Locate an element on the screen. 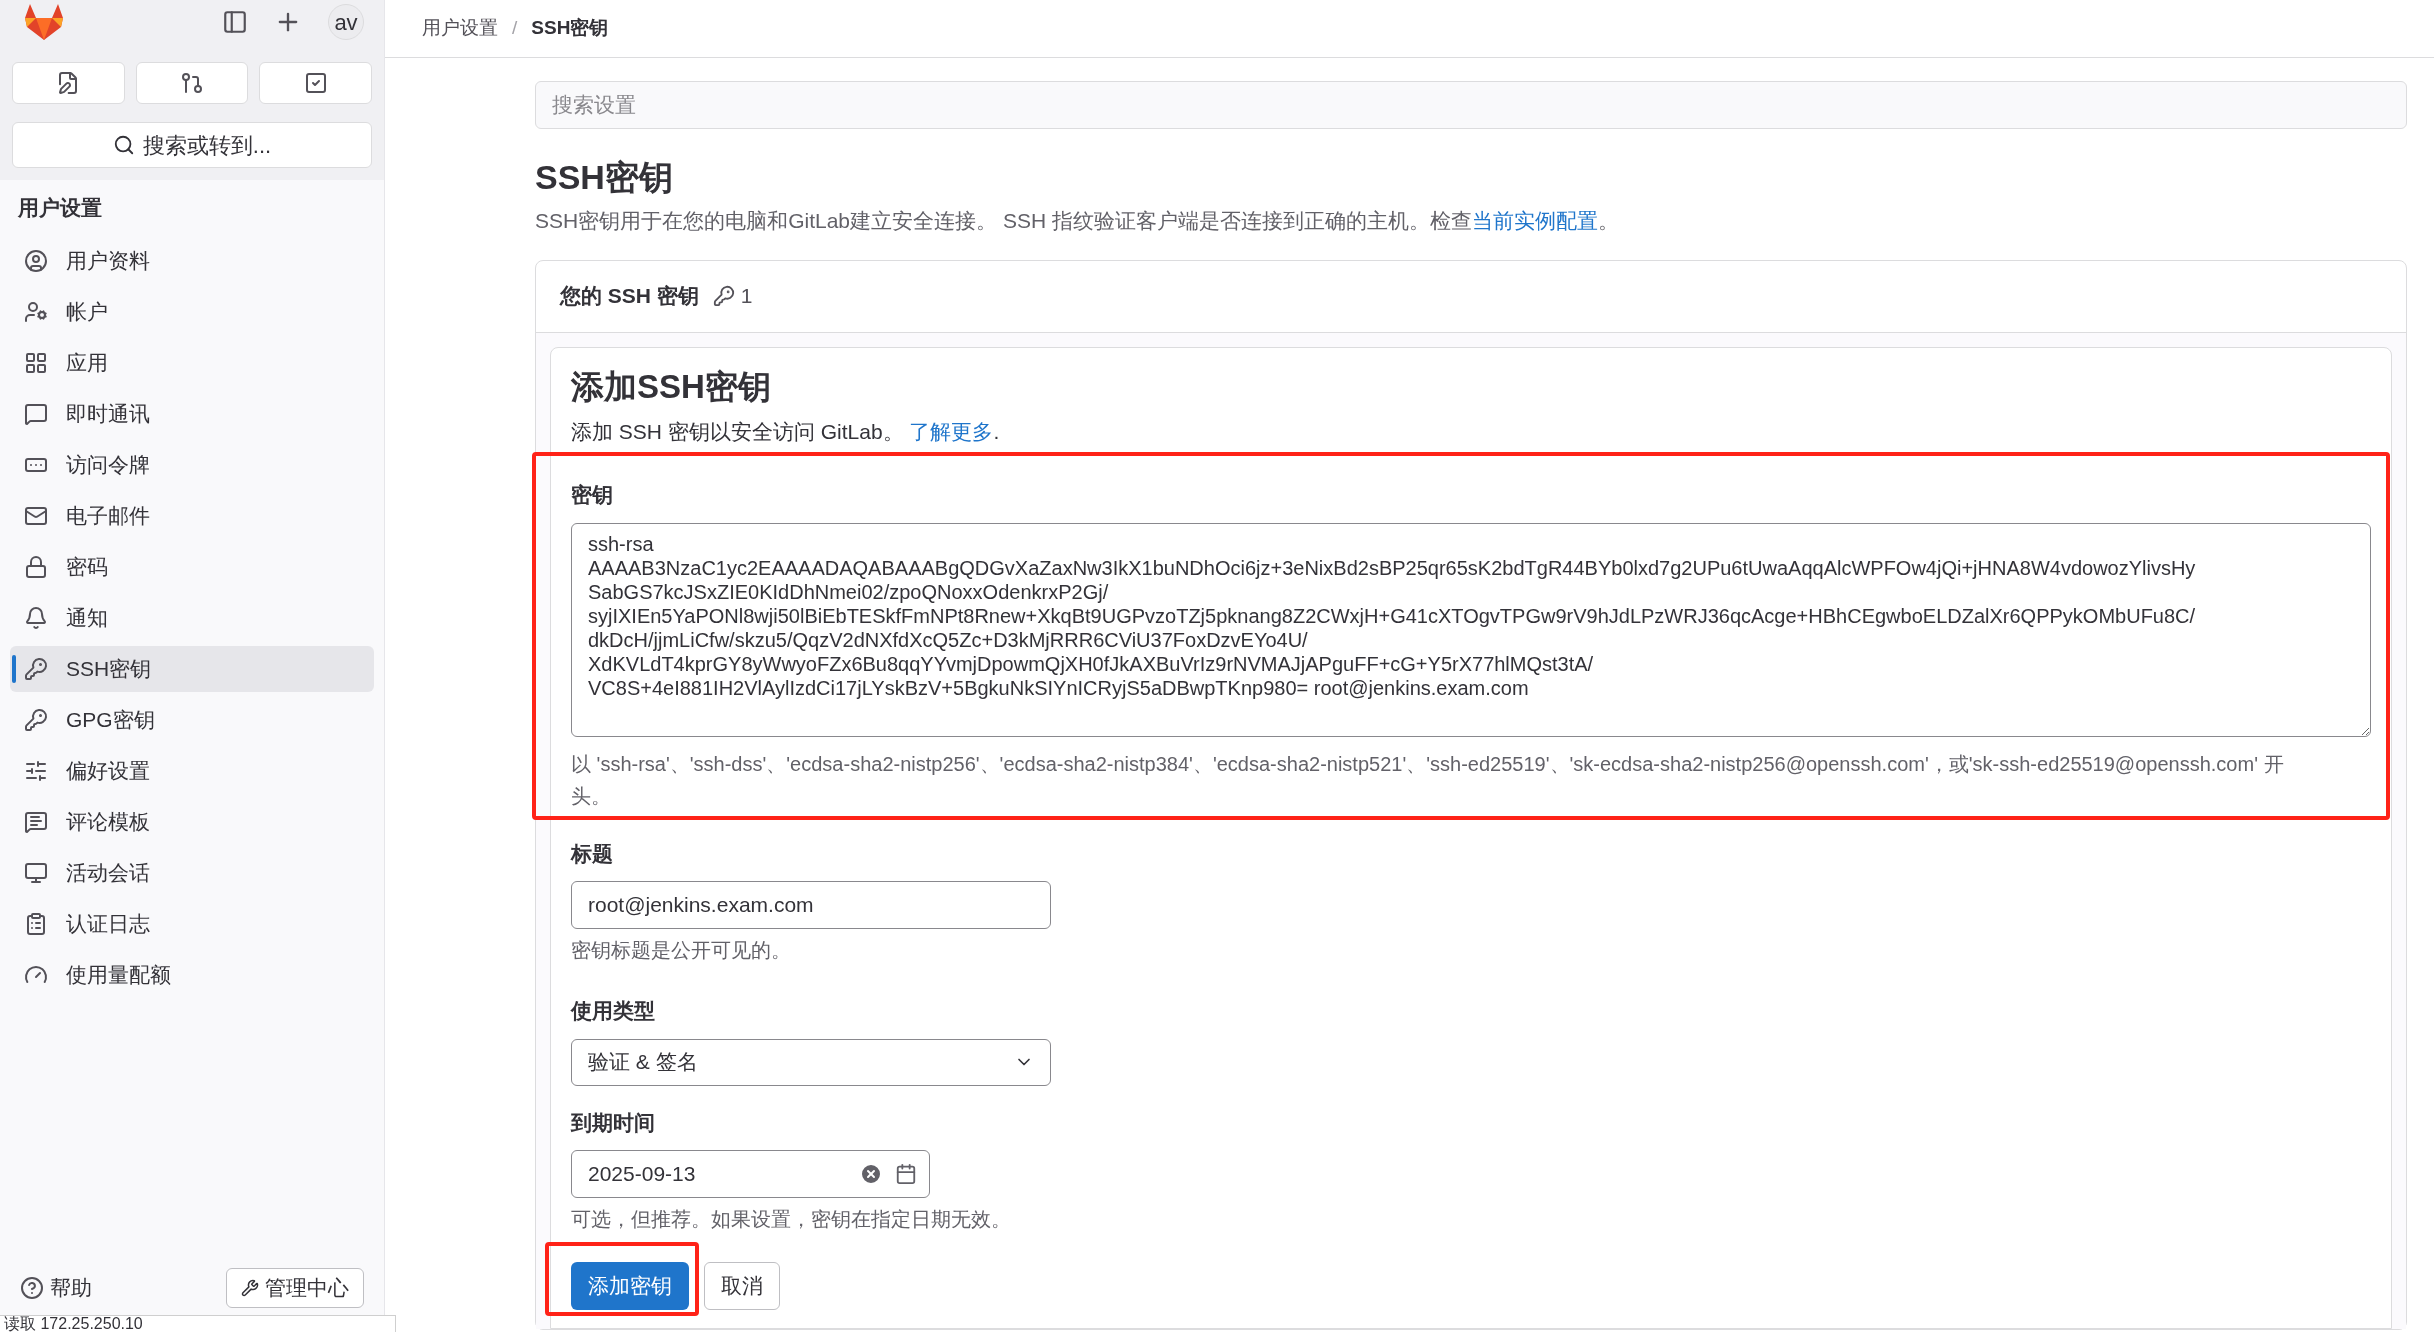 This screenshot has width=2434, height=1332. sidebar-item: 电子邮件 is located at coordinates (192, 516).